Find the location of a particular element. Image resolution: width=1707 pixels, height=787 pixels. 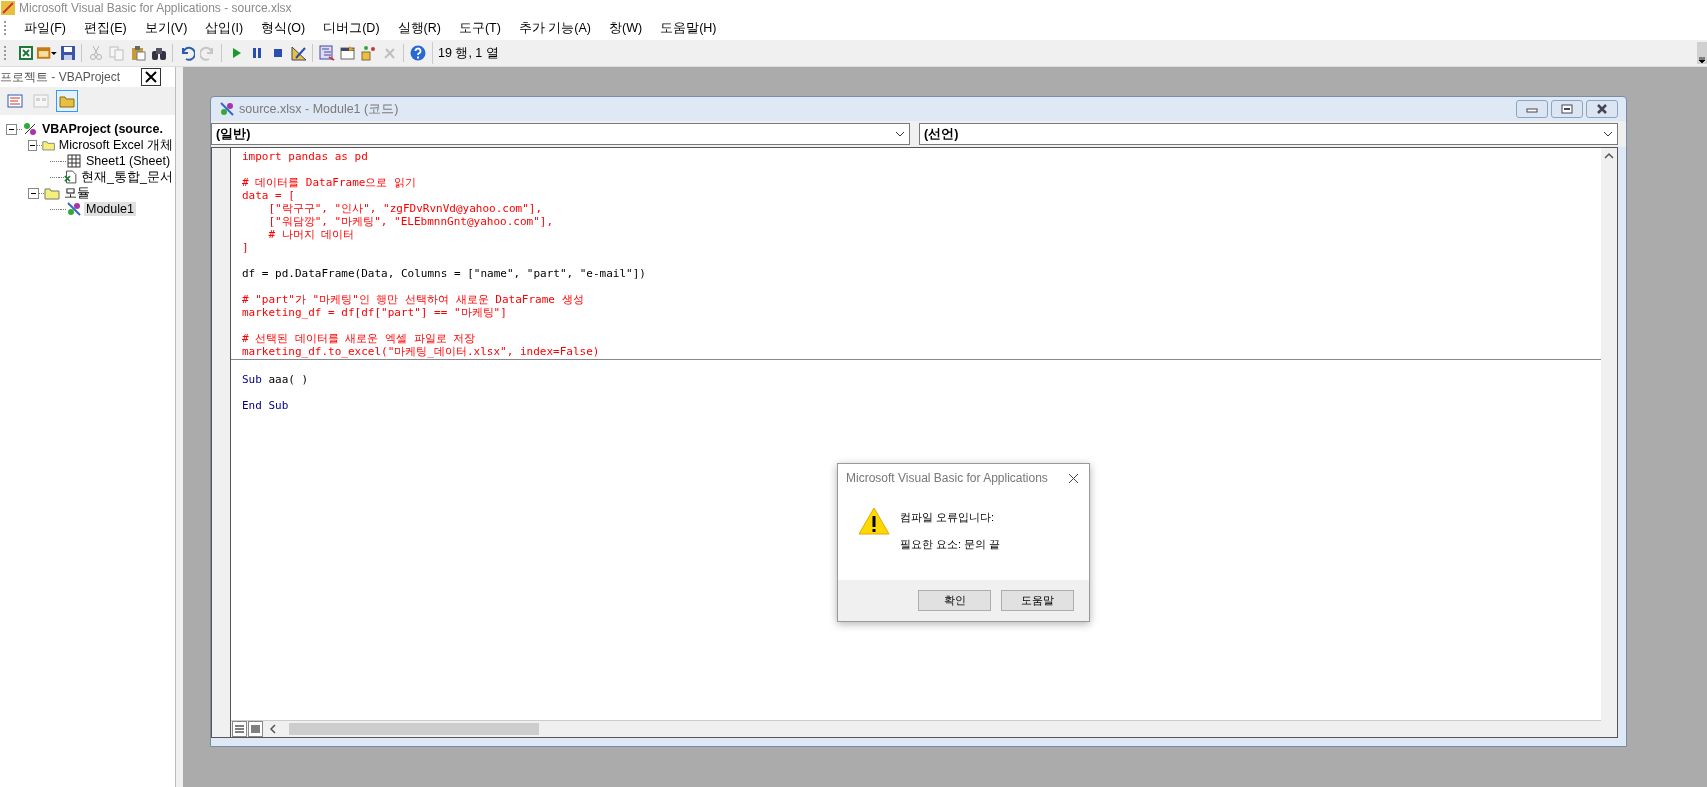

folder-icon is located at coordinates (67, 101).